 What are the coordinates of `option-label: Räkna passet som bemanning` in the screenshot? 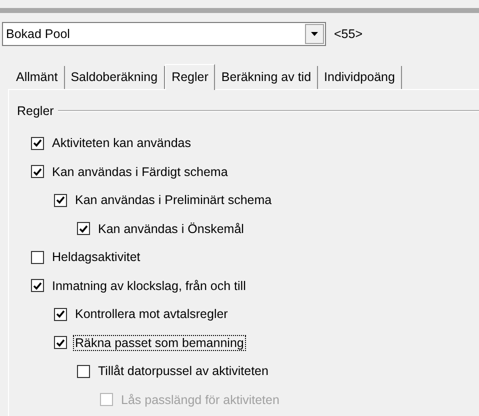 It's located at (159, 343).